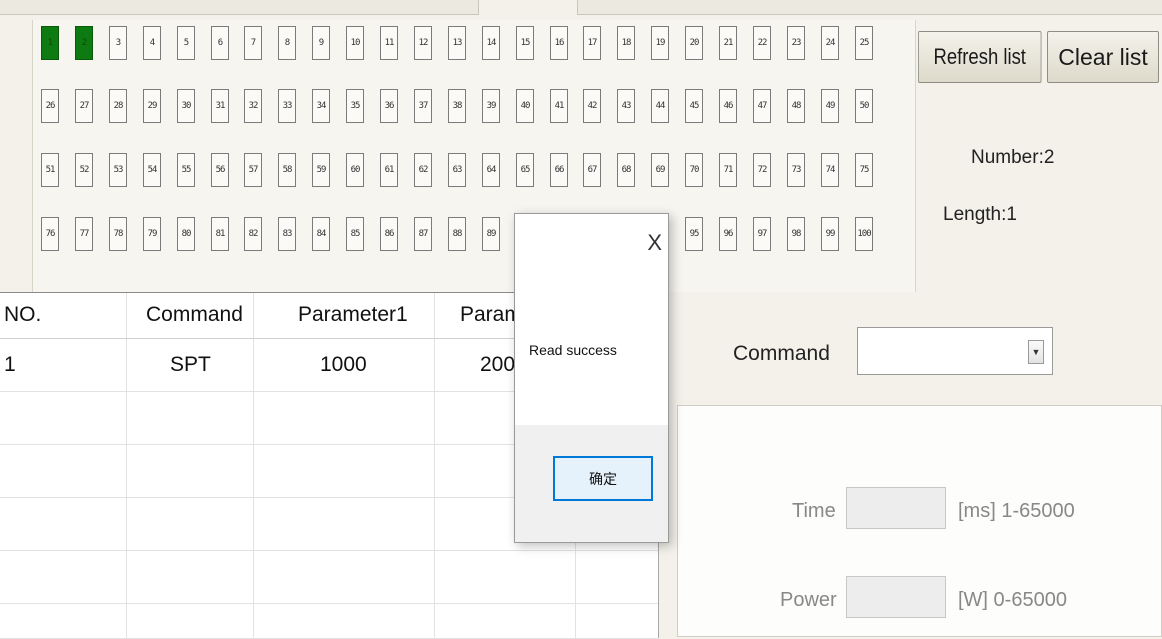 This screenshot has width=1162, height=639. I want to click on slot-cell: 97, so click(762, 234).